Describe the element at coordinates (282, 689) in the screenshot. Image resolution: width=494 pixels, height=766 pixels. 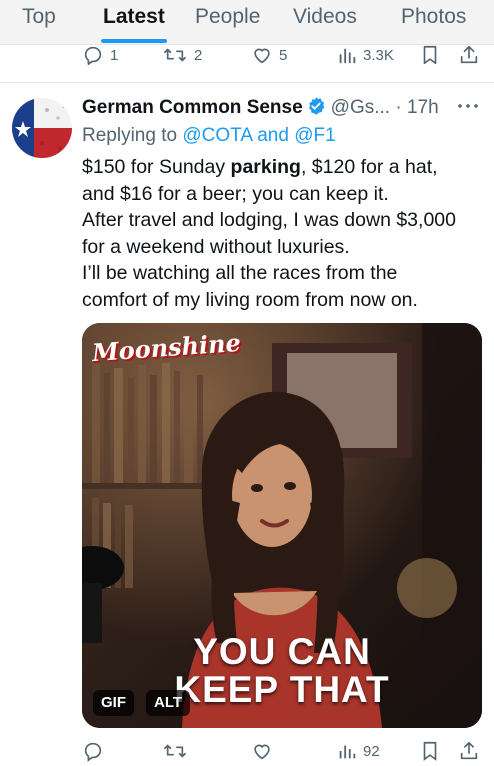
I see `gif-caption-line-2: KEEP THAT` at that location.